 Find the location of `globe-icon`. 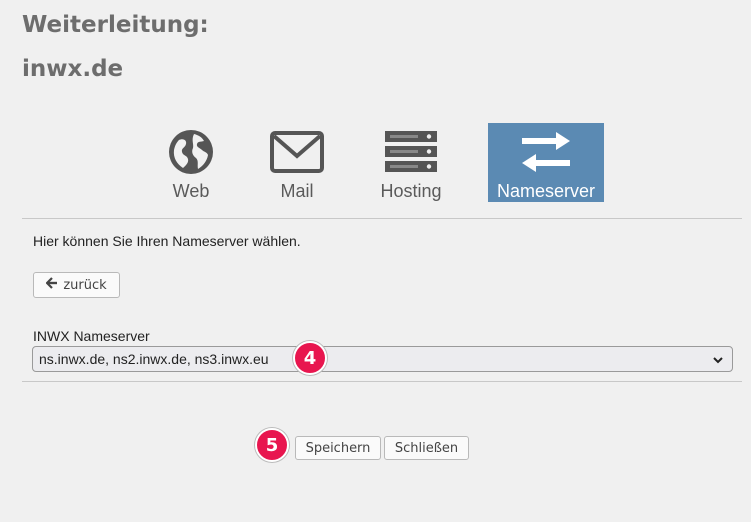

globe-icon is located at coordinates (191, 152).